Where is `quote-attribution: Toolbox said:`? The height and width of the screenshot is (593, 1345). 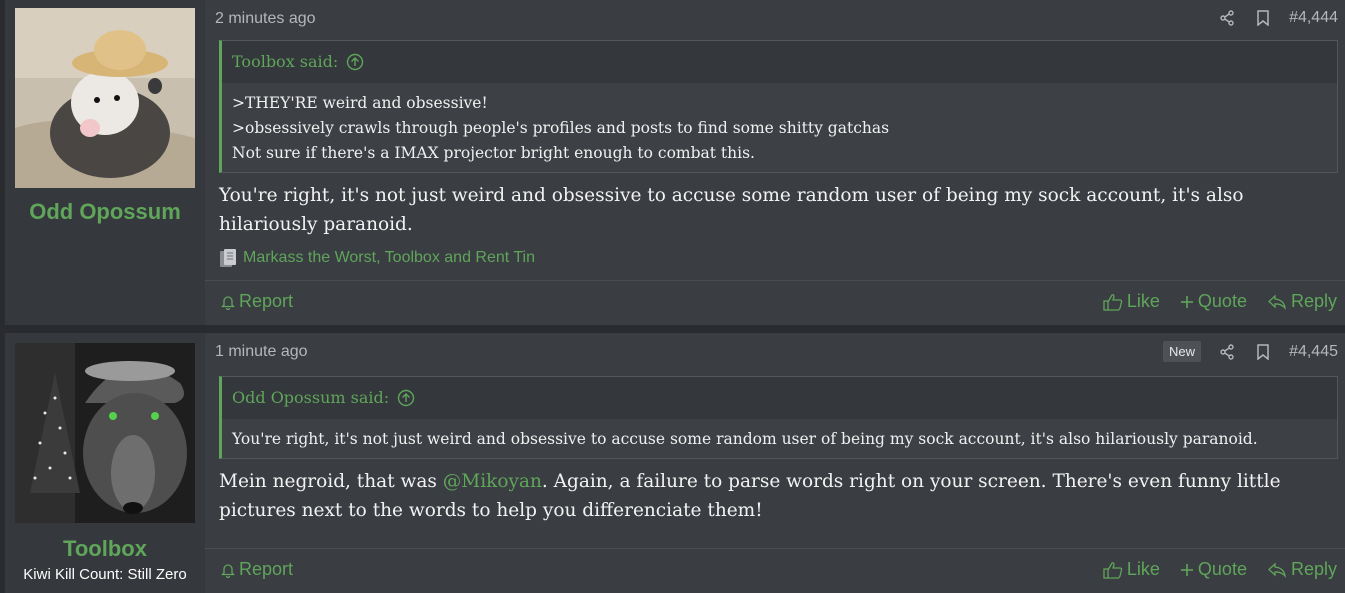 quote-attribution: Toolbox said: is located at coordinates (779, 62).